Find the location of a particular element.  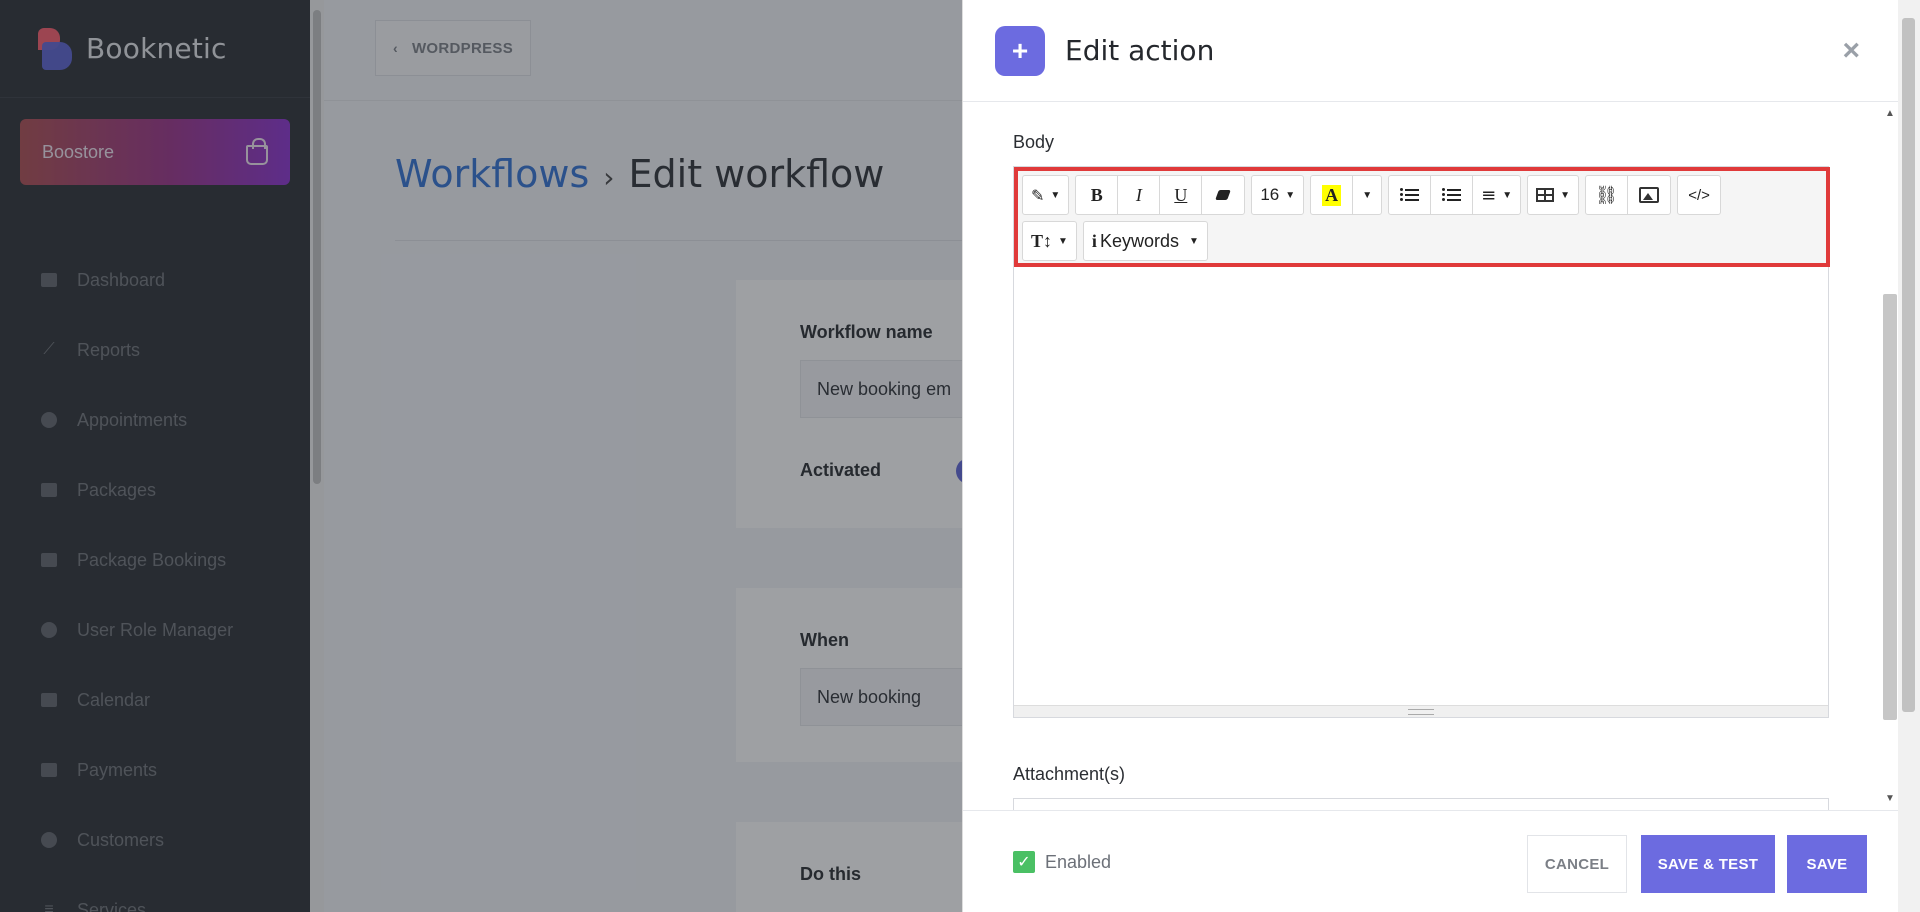

align-left-icon: ≡ is located at coordinates (1489, 195).